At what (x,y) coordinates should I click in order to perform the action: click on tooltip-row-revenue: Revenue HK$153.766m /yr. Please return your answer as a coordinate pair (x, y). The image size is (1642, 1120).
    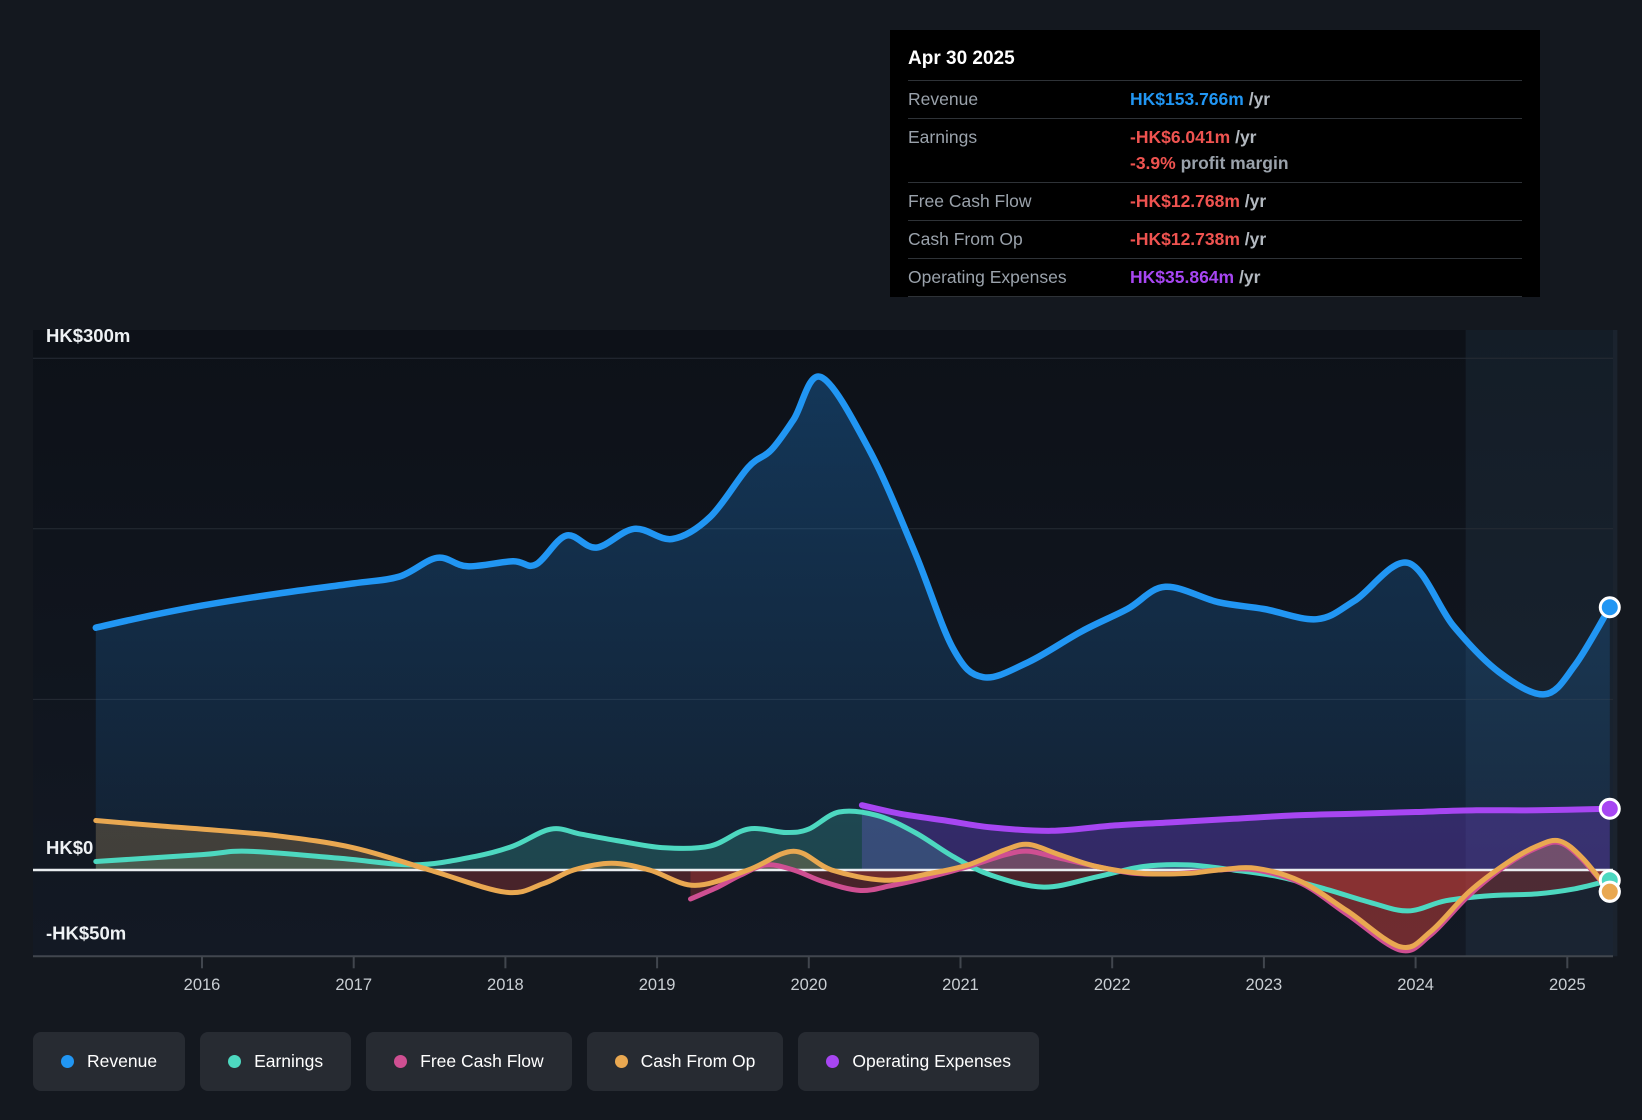
    Looking at the image, I should click on (1215, 99).